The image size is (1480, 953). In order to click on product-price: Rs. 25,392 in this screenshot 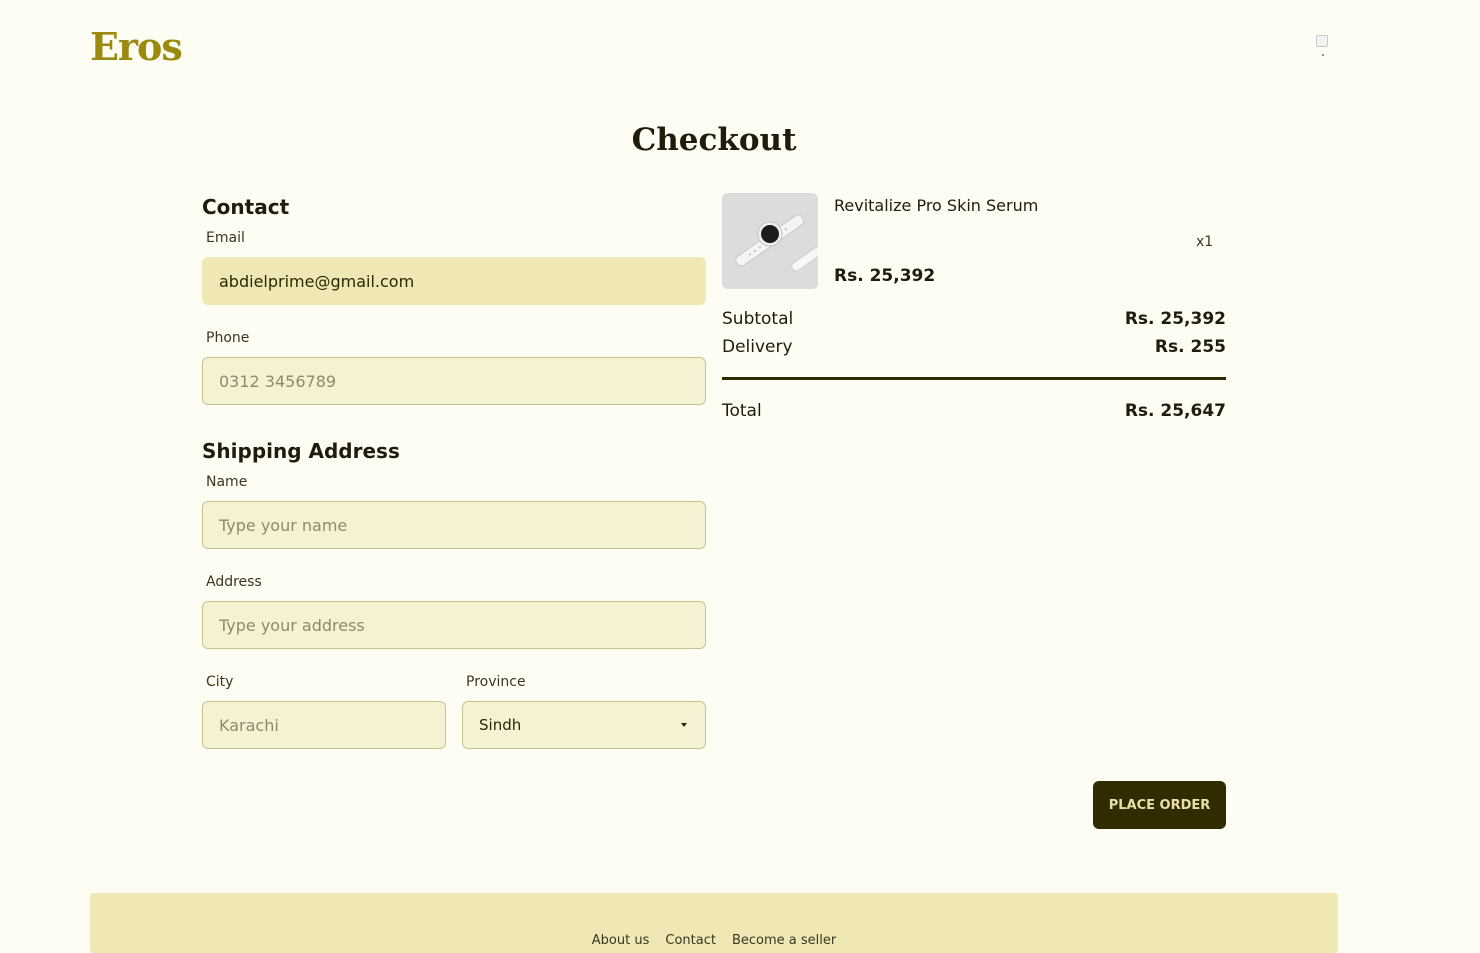, I will do `click(885, 276)`.